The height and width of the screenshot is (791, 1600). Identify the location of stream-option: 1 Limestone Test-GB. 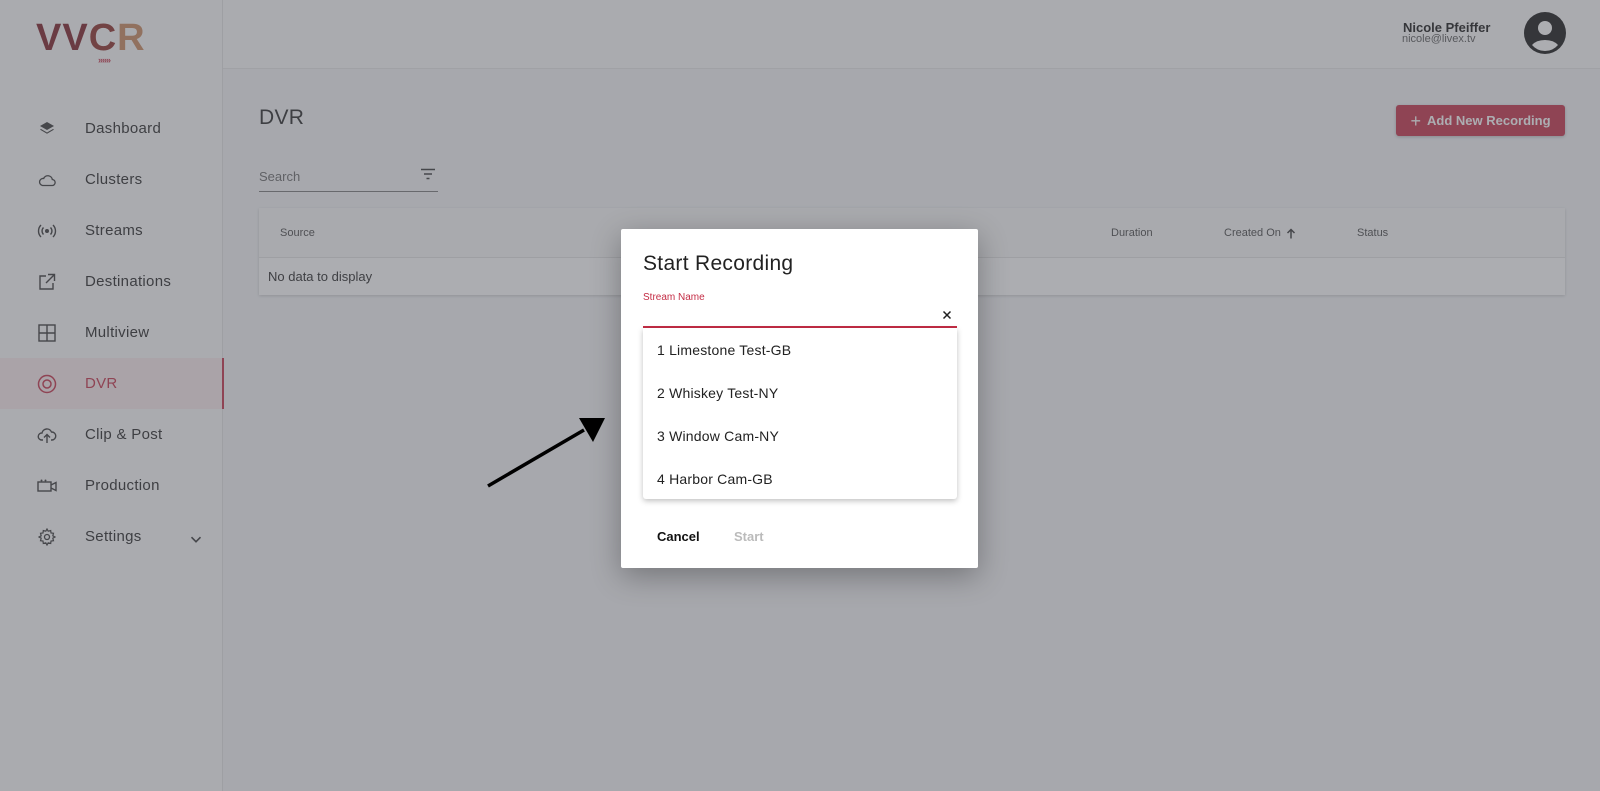
(800, 349).